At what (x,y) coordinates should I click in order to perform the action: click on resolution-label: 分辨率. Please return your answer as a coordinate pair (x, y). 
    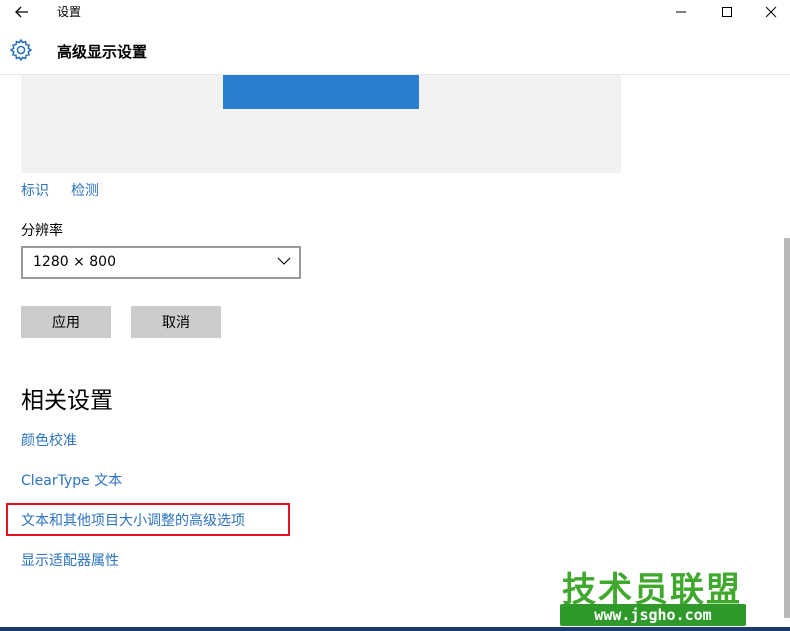
    Looking at the image, I should click on (42, 231).